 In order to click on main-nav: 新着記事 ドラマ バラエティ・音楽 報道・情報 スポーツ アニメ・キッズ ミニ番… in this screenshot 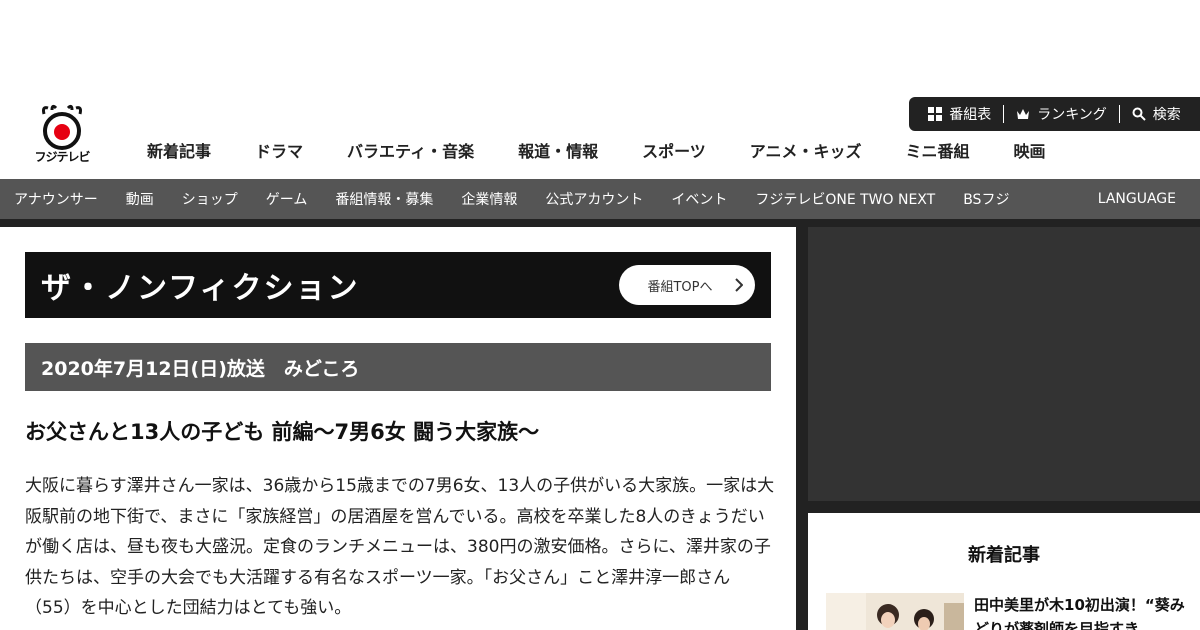, I will do `click(596, 150)`.